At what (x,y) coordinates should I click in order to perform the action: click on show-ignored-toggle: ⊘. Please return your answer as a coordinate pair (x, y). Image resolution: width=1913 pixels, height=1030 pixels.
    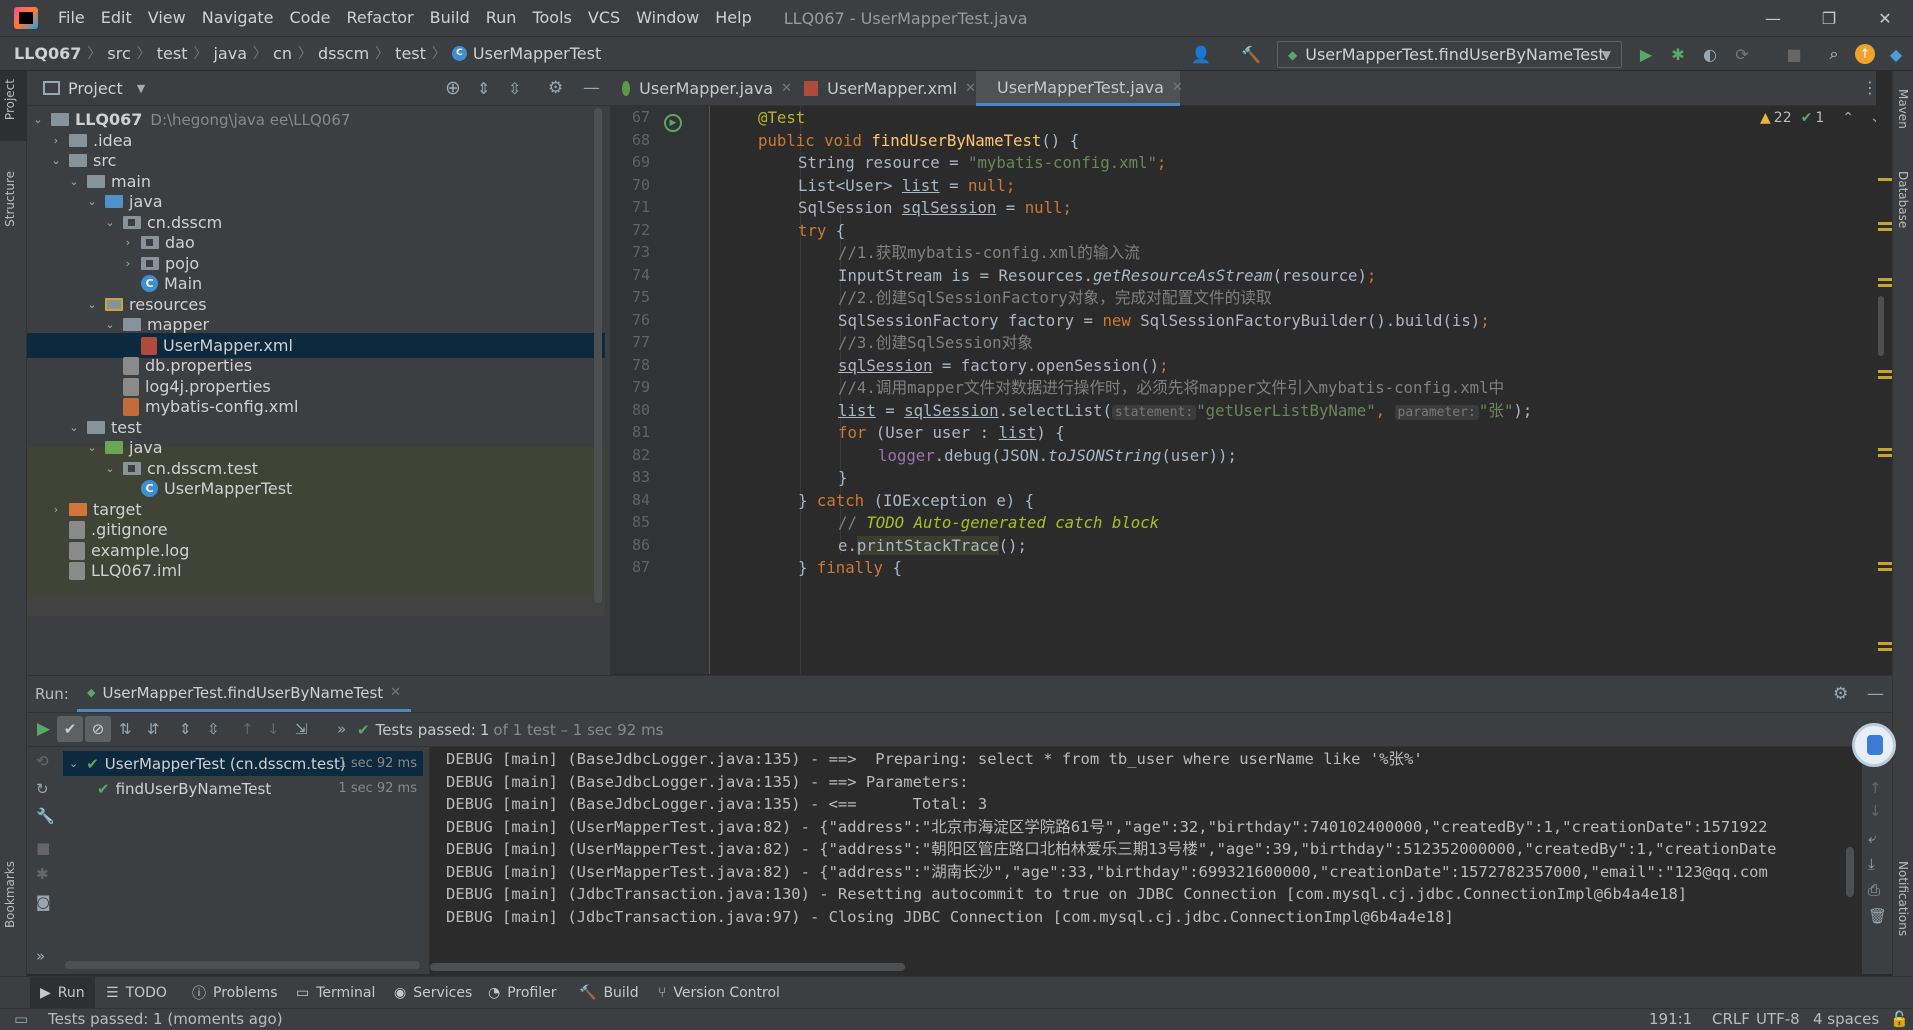
    Looking at the image, I should click on (98, 729).